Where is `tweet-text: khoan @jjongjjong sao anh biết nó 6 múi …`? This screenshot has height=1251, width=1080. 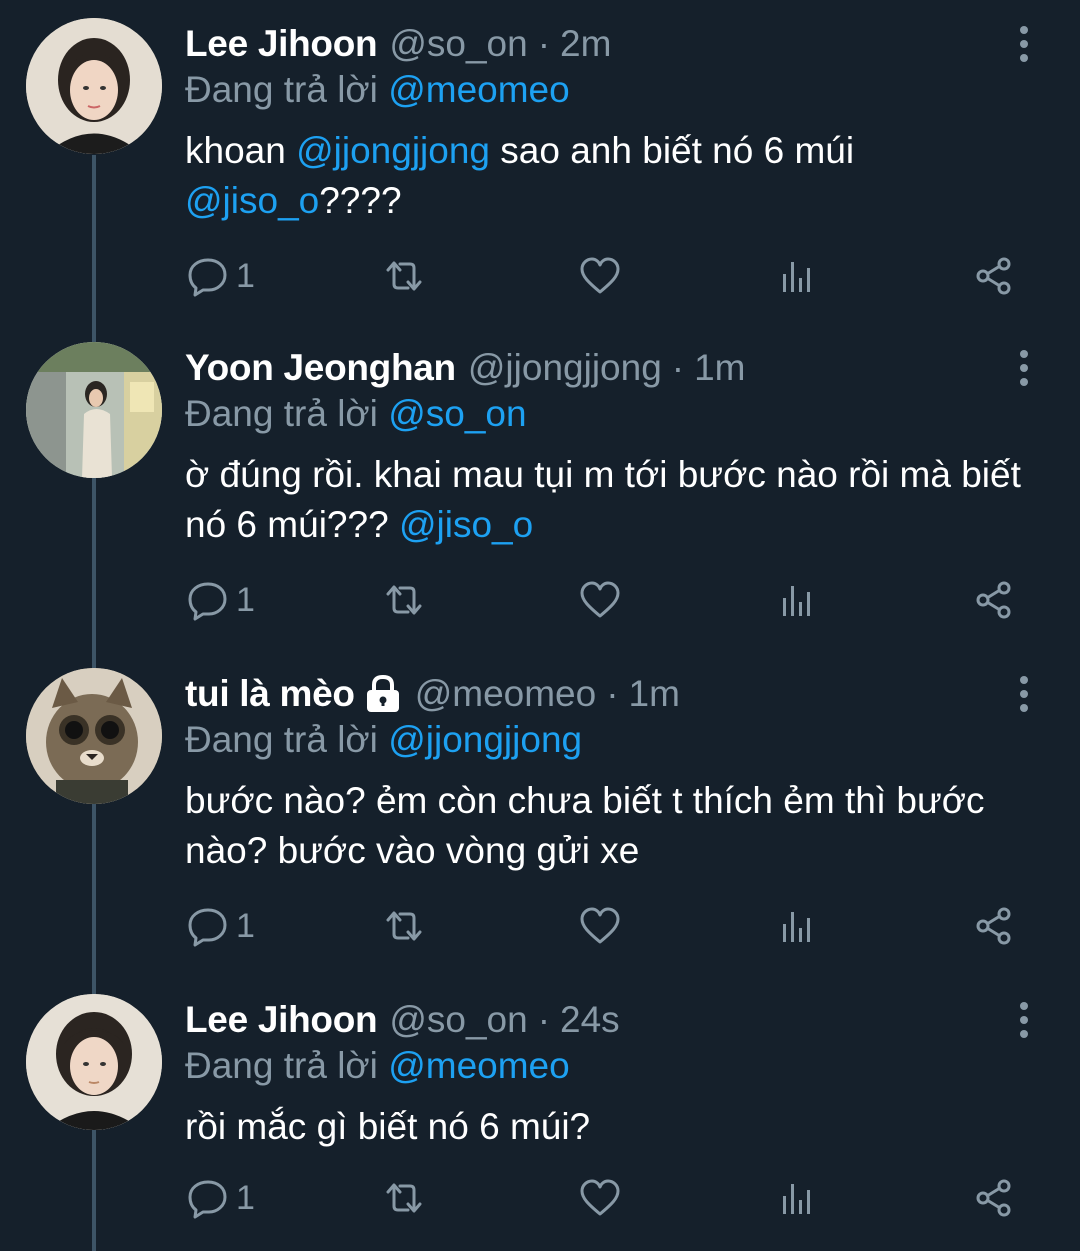 tweet-text: khoan @jjongjjong sao anh biết nó 6 múi … is located at coordinates (620, 176).